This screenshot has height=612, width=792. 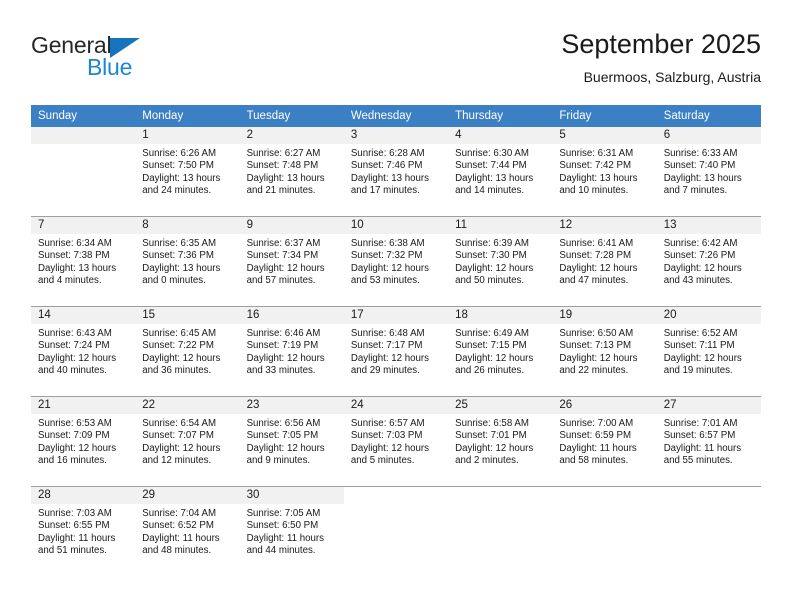 I want to click on day-info-line: and 51 minutes., so click(x=72, y=551).